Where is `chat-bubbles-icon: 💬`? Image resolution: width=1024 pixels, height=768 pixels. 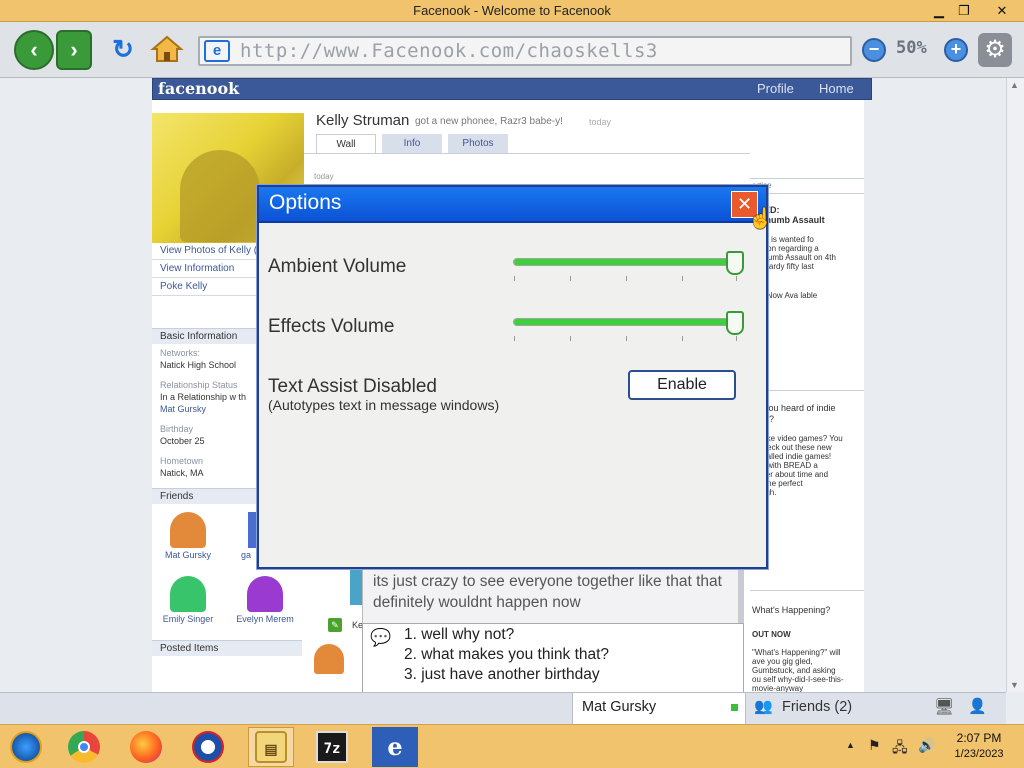 chat-bubbles-icon: 💬 is located at coordinates (381, 637).